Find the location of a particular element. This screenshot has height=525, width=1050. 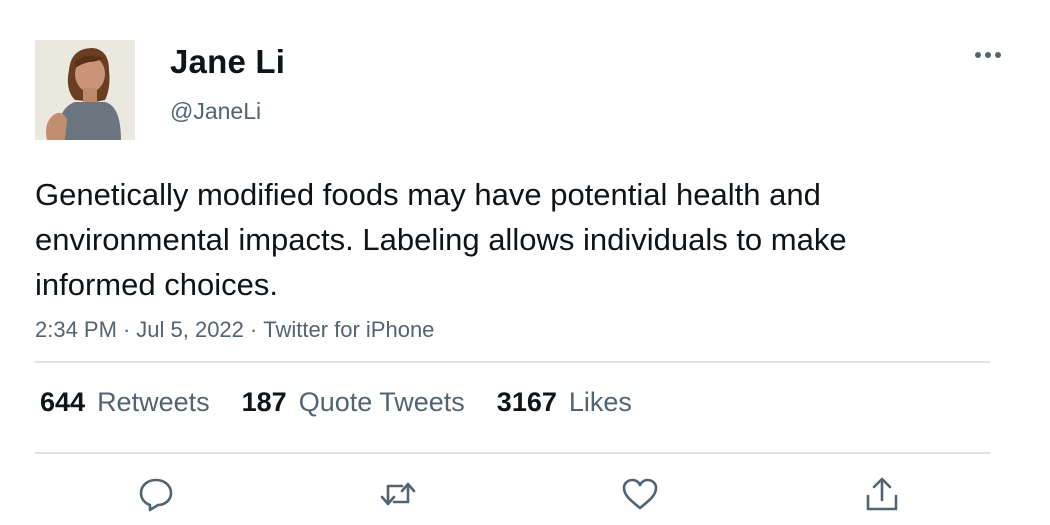

more-options-button is located at coordinates (988, 55).